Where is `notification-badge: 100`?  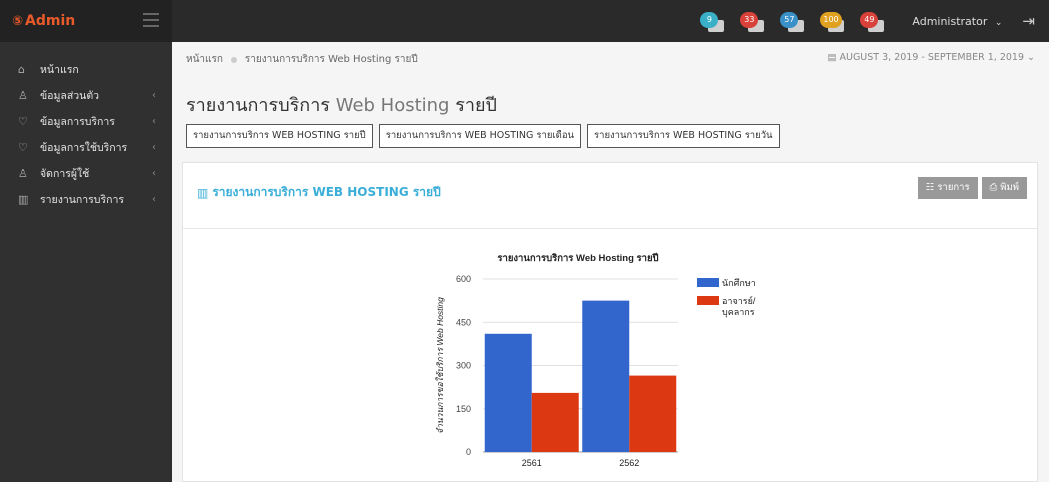 notification-badge: 100 is located at coordinates (831, 20).